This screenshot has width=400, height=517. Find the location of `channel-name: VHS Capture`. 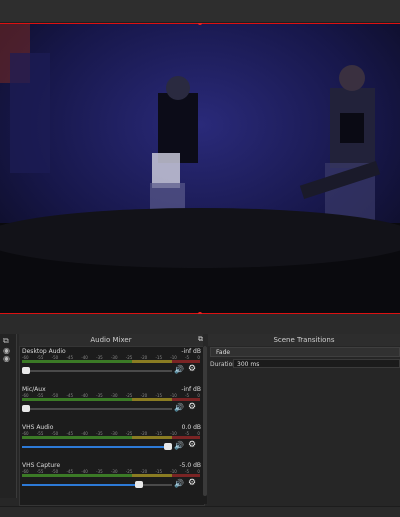

channel-name: VHS Capture is located at coordinates (41, 465).